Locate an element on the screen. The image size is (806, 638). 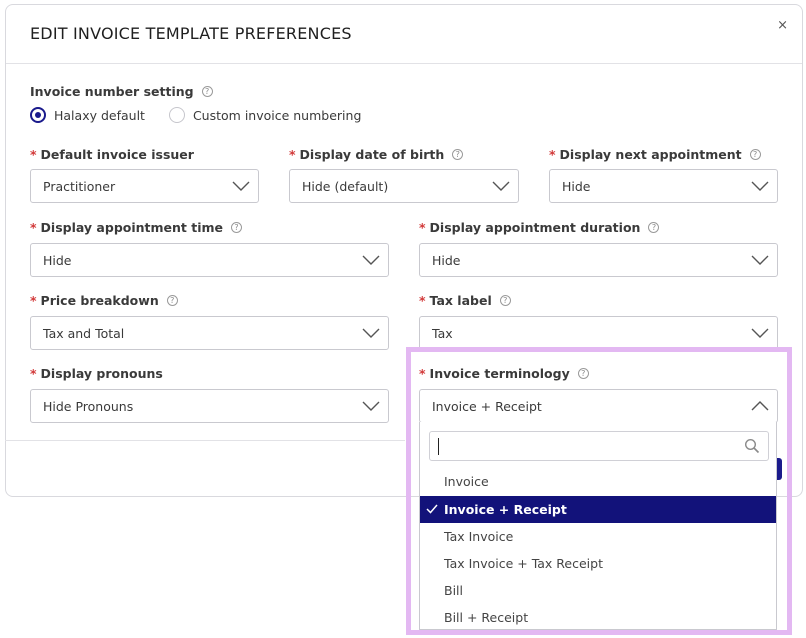
display-appointment-duration-text: Display appointment duration is located at coordinates (535, 227).